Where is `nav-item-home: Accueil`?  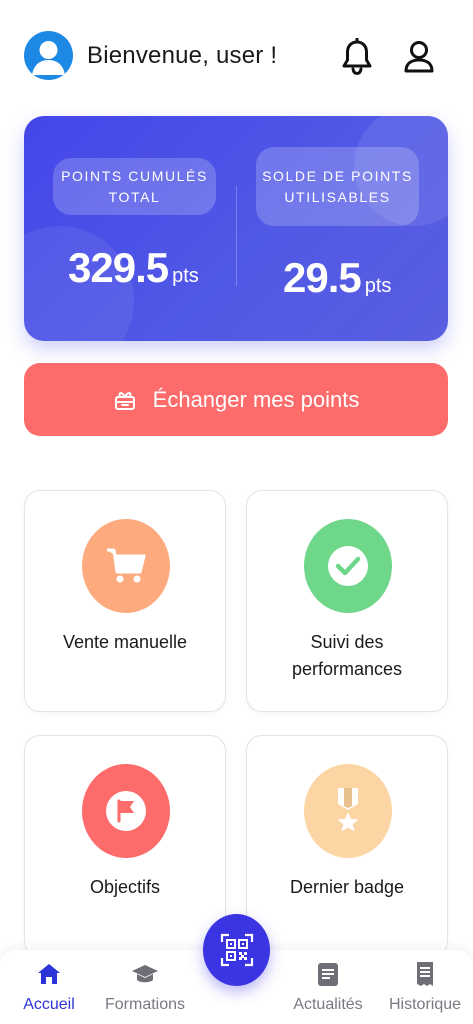
nav-item-home: Accueil is located at coordinates (49, 987).